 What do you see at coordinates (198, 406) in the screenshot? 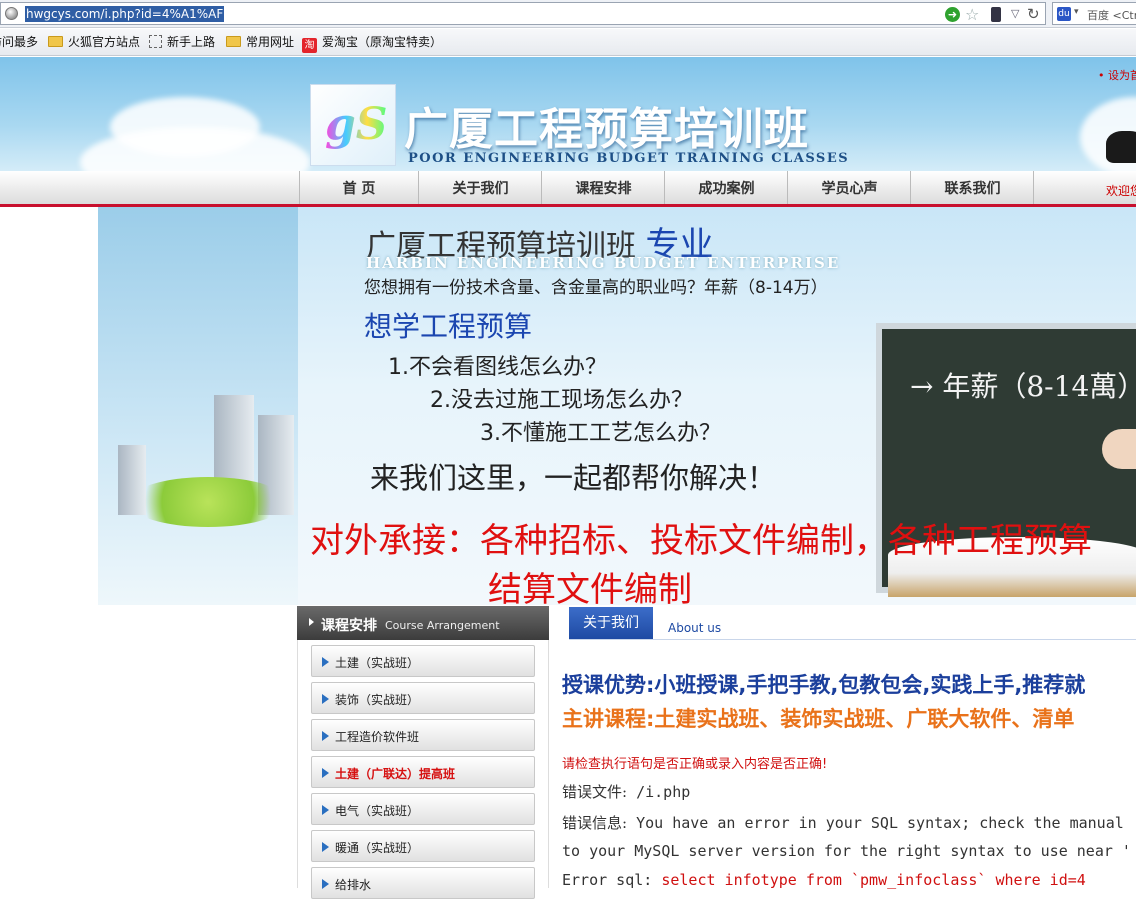
I see `city-skyline-image` at bounding box center [198, 406].